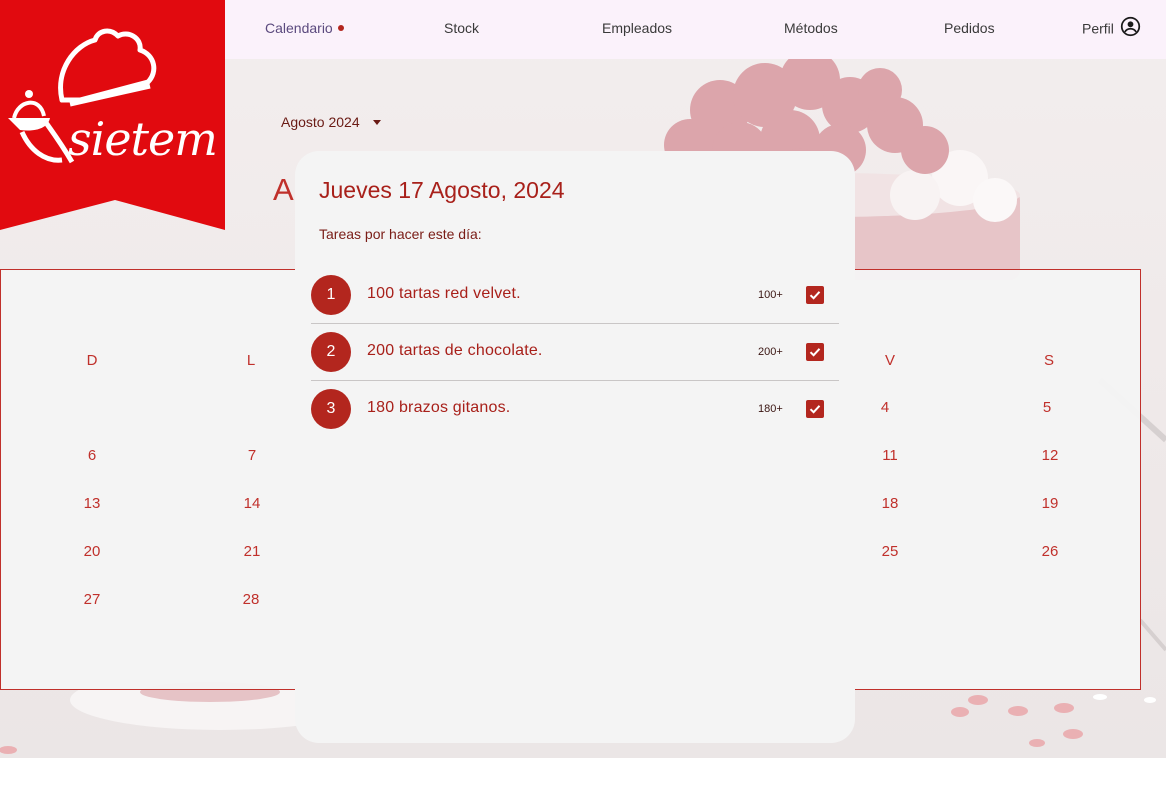 The image size is (1166, 791). Describe the element at coordinates (283, 189) in the screenshot. I see `month-heading: A` at that location.